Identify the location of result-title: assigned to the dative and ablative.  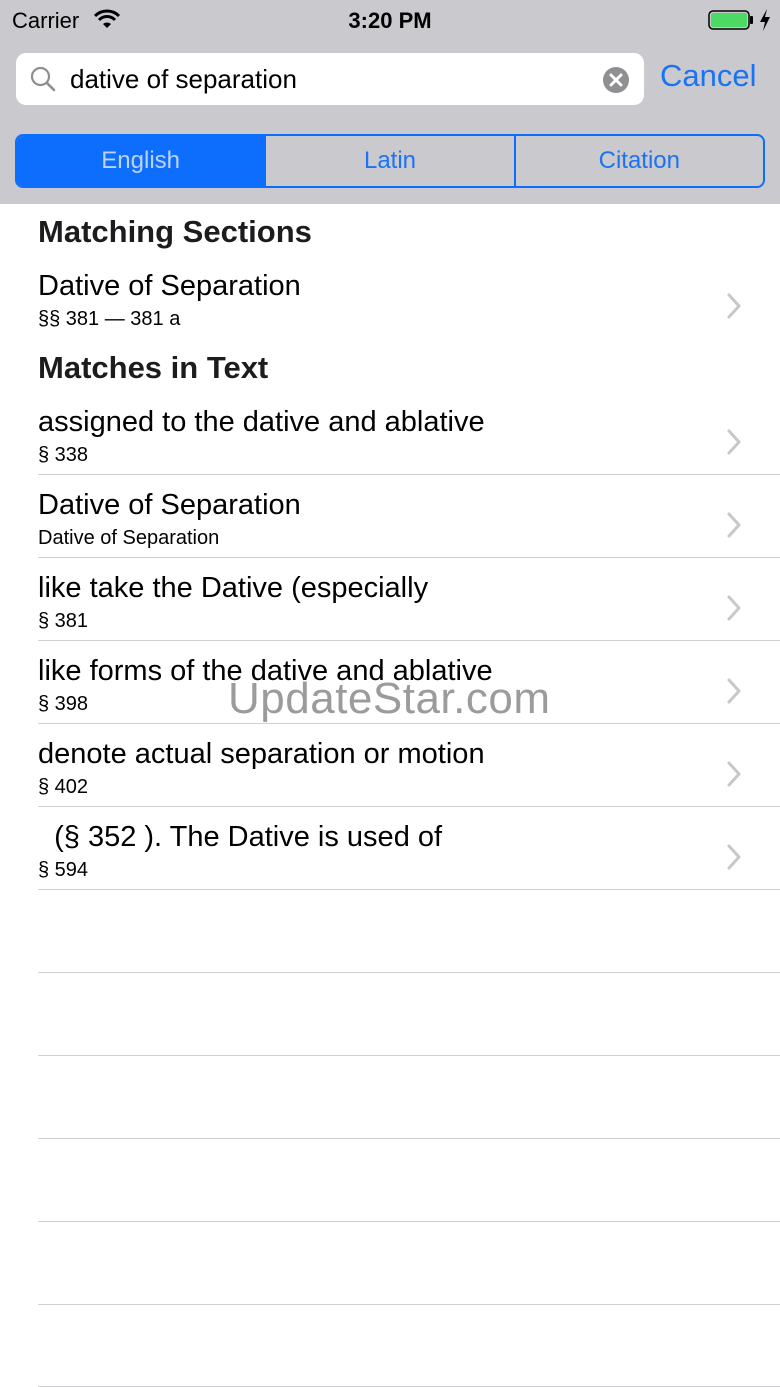
(261, 422).